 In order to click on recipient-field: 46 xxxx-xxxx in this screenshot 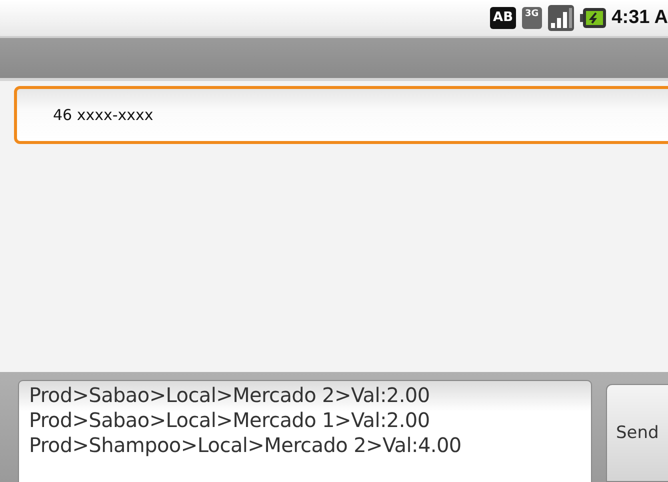, I will do `click(341, 115)`.